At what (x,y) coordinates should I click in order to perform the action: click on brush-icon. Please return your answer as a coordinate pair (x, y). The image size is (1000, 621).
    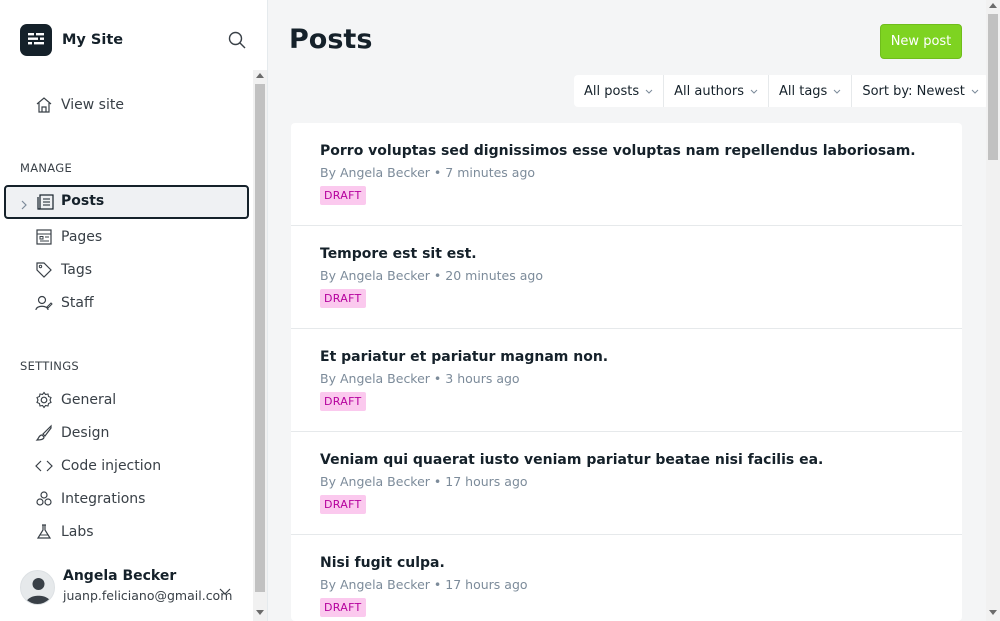
    Looking at the image, I should click on (44, 433).